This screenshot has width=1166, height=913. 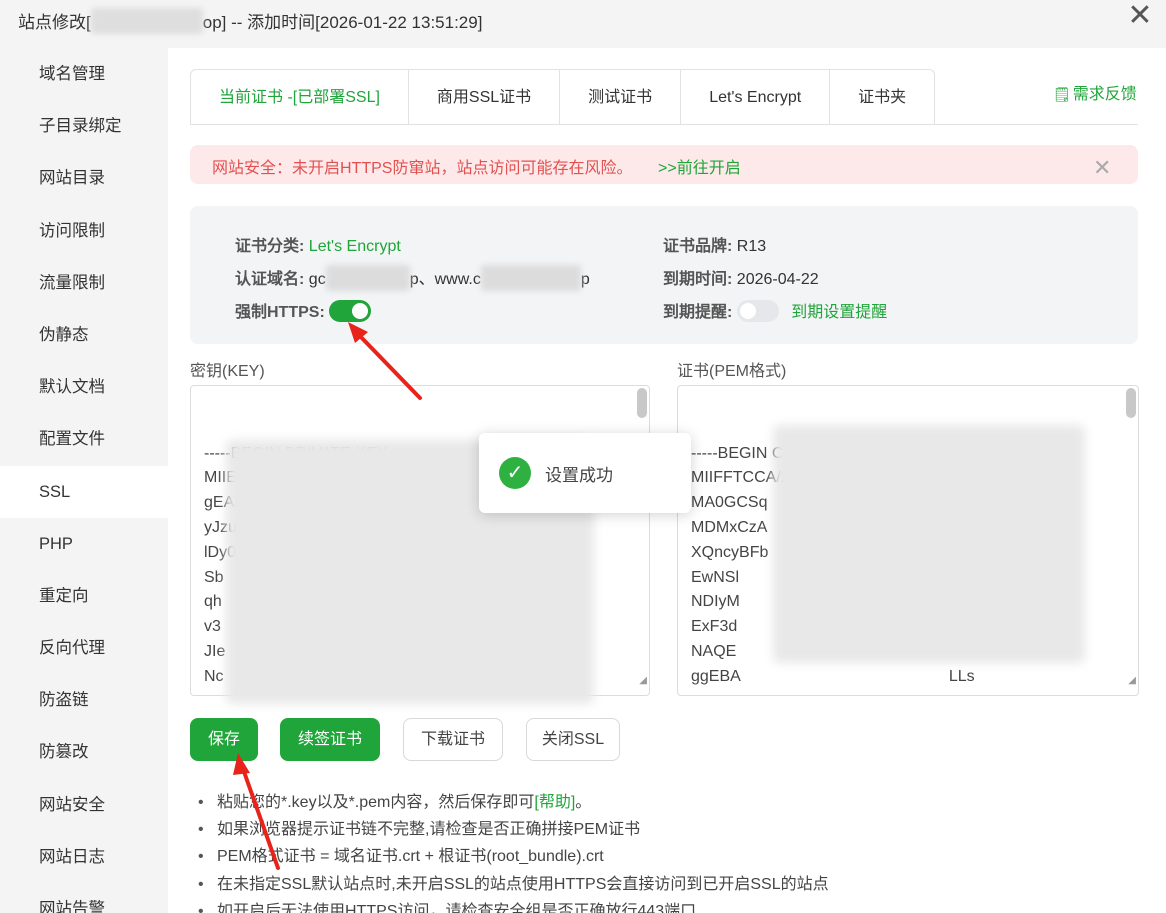 I want to click on arrow-to-save-button, so click(x=256, y=811).